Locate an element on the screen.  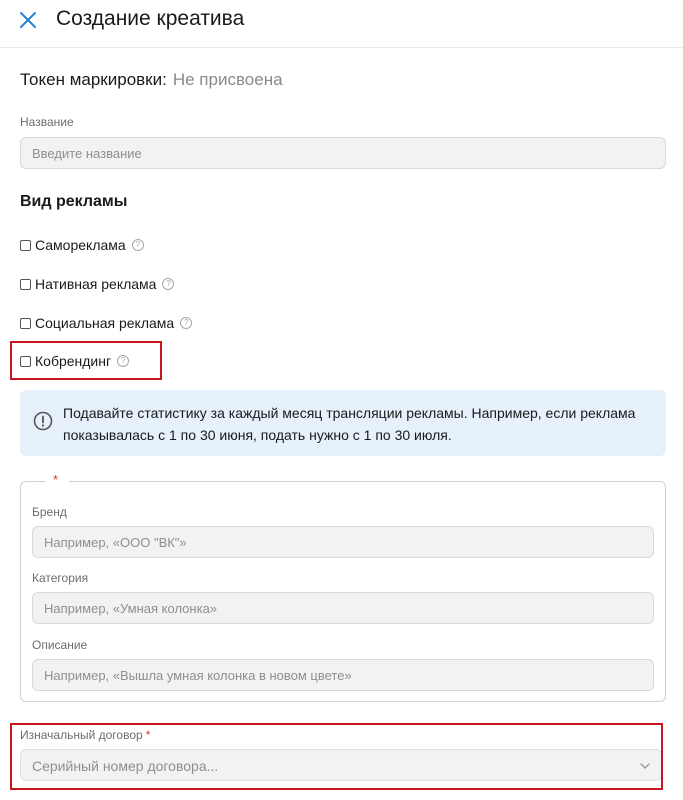
required-mark: * is located at coordinates (56, 479).